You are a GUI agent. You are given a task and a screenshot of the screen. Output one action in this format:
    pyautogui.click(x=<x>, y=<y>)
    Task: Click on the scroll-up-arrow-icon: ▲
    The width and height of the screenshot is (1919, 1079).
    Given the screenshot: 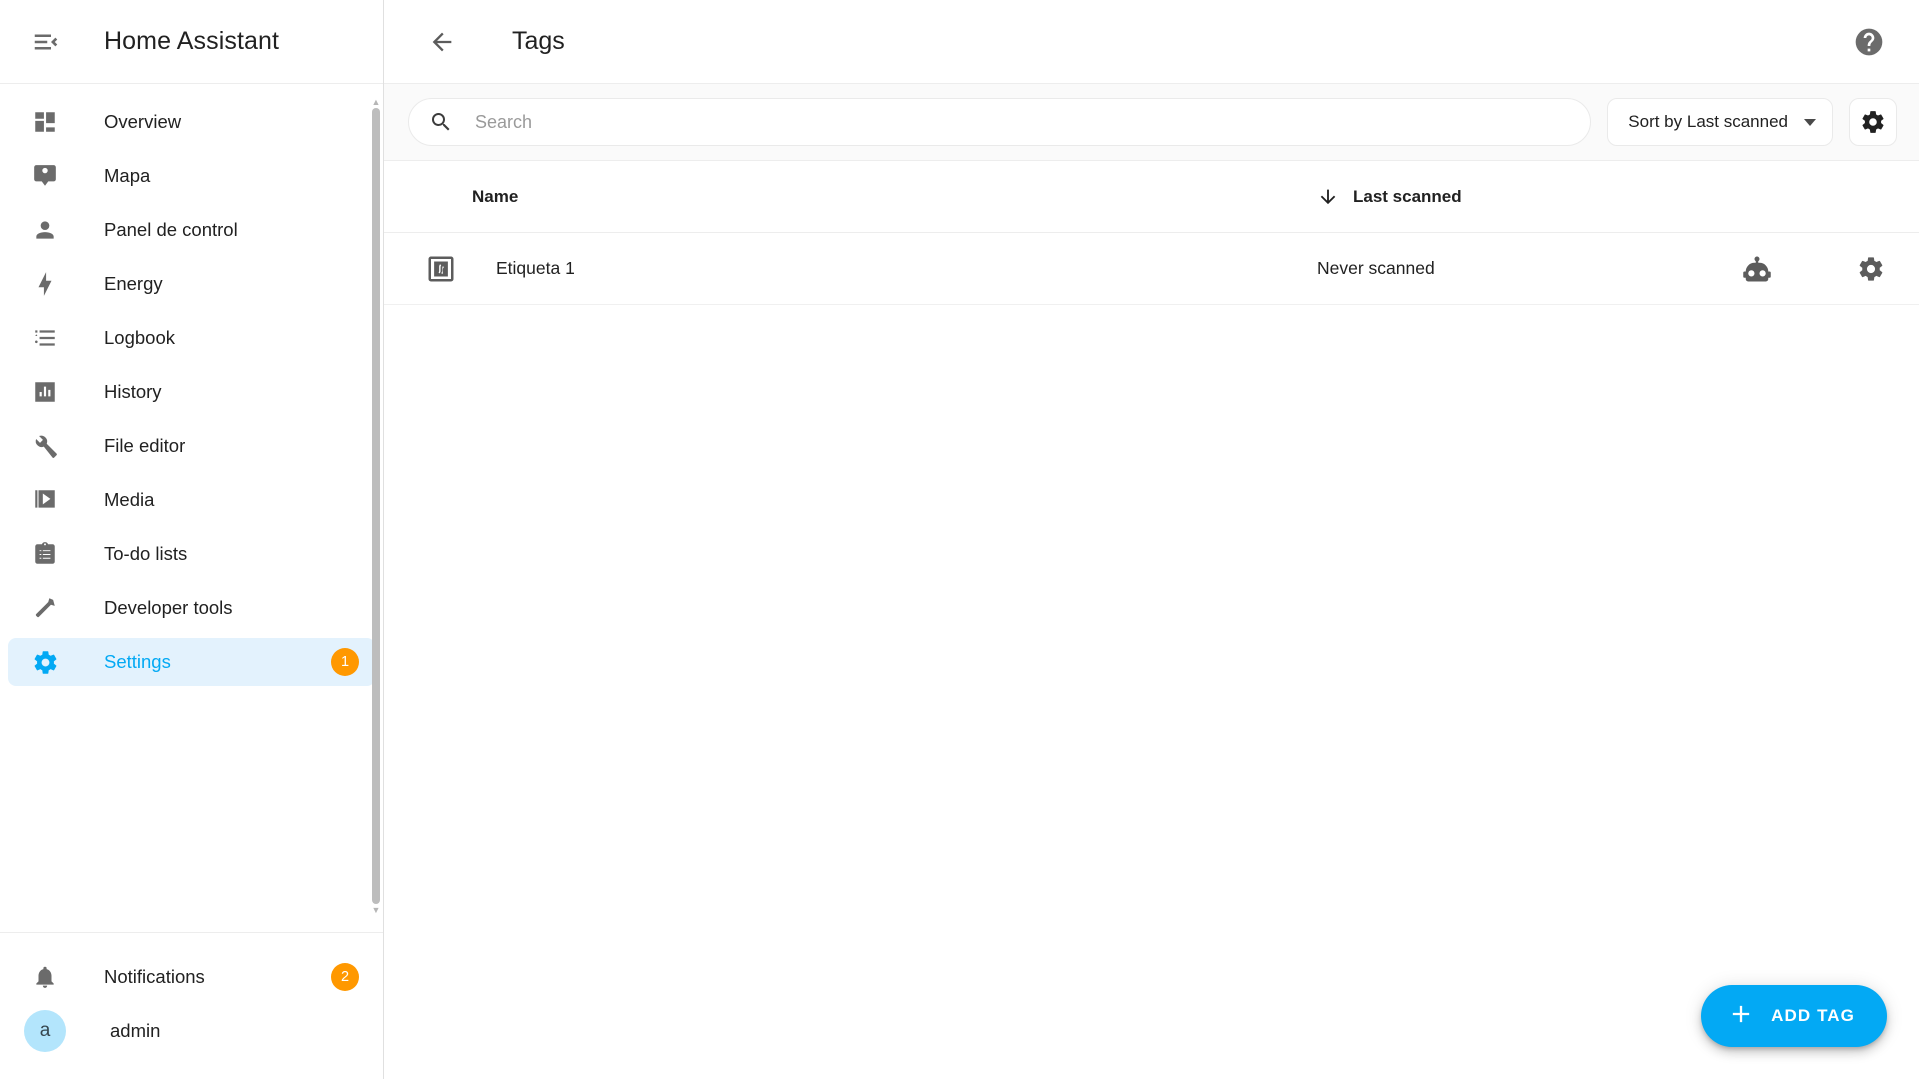 What is the action you would take?
    pyautogui.click(x=376, y=102)
    